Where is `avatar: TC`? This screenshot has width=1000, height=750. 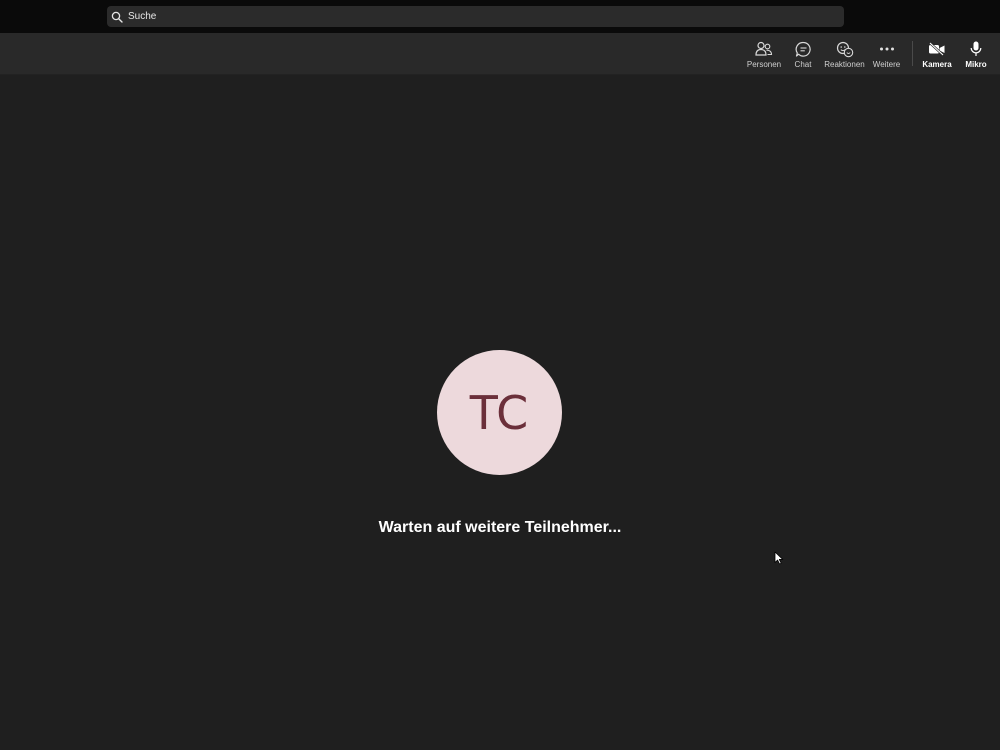
avatar: TC is located at coordinates (499, 412).